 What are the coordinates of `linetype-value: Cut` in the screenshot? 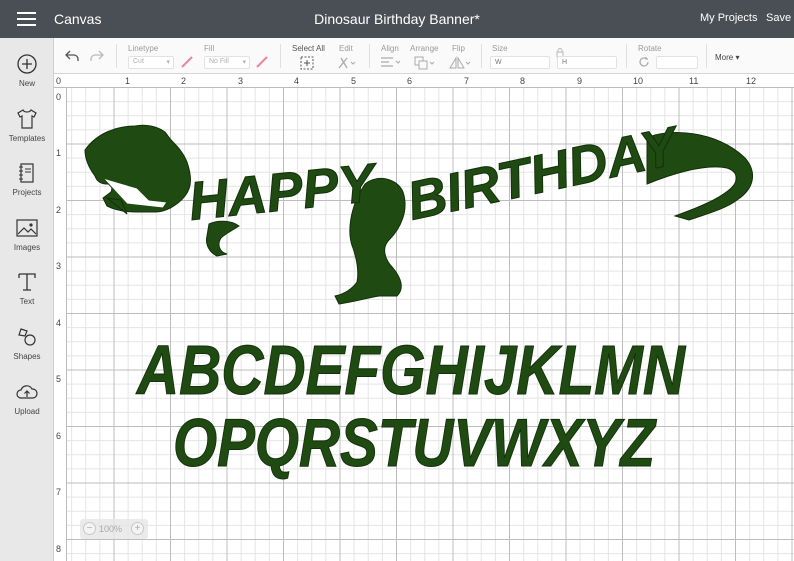 It's located at (138, 61).